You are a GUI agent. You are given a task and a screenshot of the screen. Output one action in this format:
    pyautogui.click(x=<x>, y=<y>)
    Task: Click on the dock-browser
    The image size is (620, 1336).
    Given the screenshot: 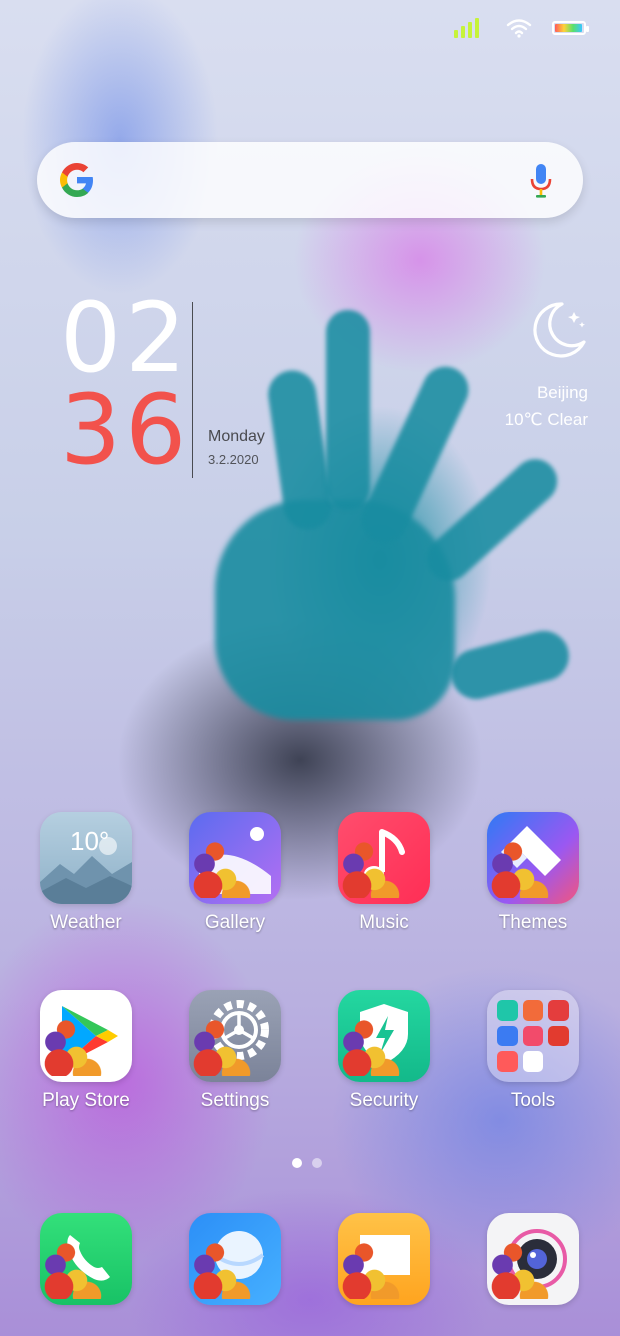 What is the action you would take?
    pyautogui.click(x=235, y=1259)
    